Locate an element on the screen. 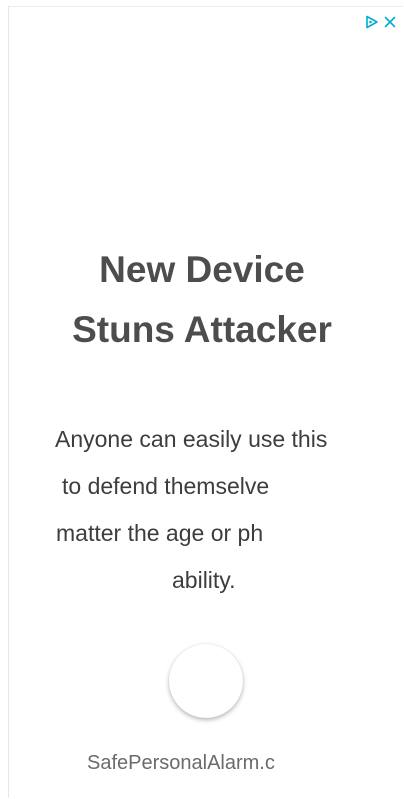  adchoices-icon is located at coordinates (372, 22).